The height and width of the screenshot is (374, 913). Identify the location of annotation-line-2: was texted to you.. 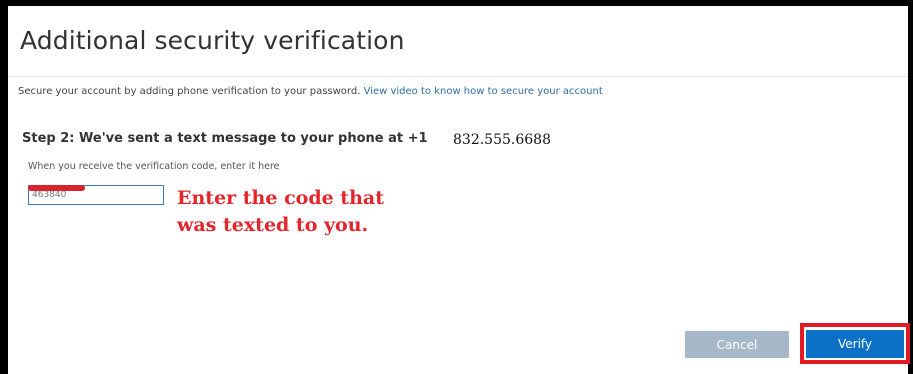
(273, 225).